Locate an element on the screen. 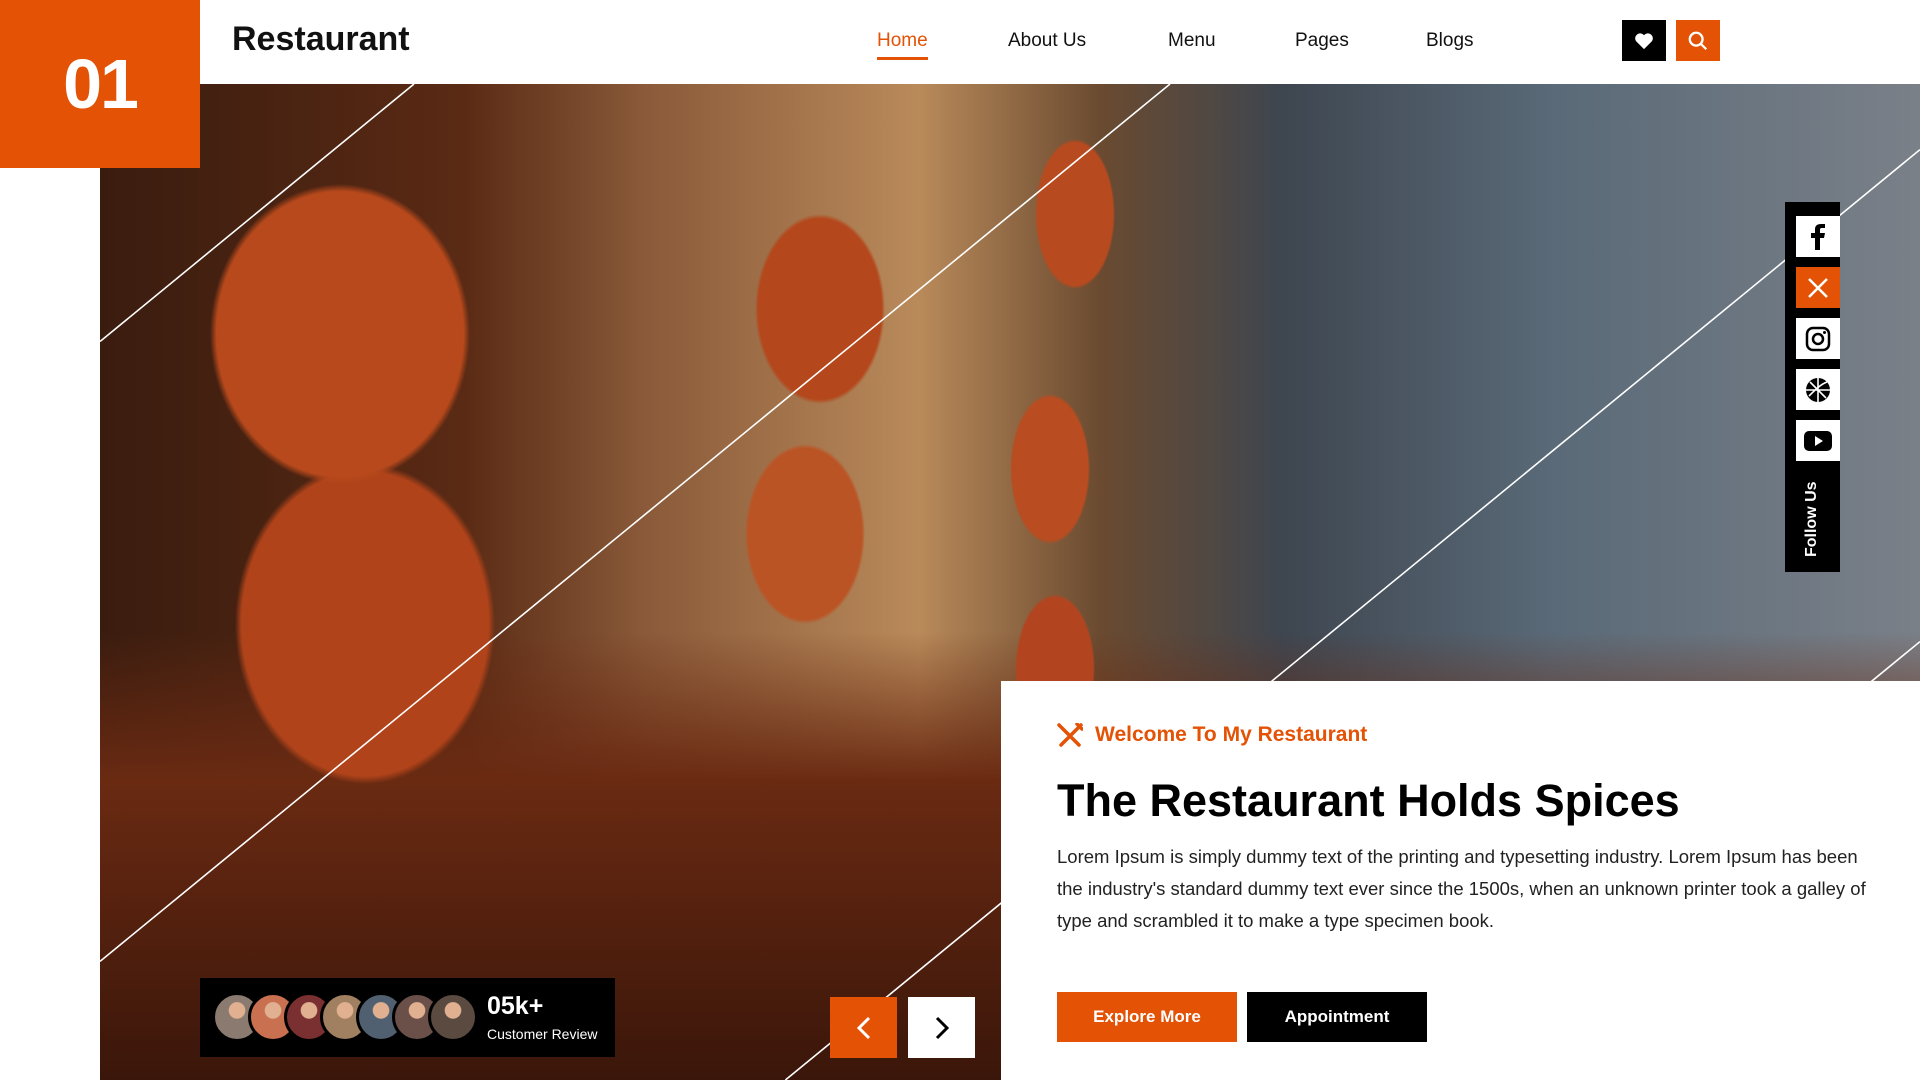 This screenshot has width=1920, height=1080. appointment-button: Appointment is located at coordinates (1337, 1017).